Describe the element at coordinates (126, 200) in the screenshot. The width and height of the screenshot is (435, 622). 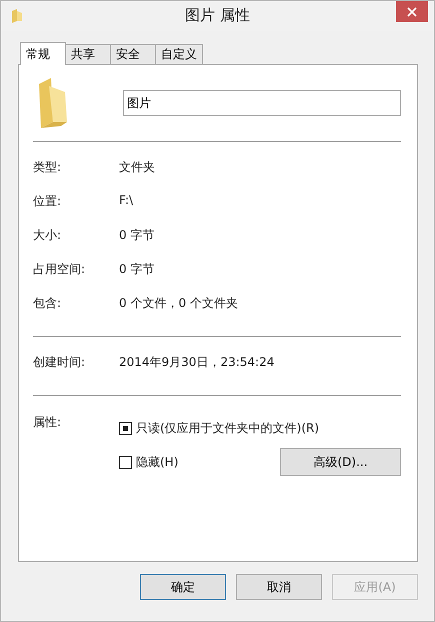
I see `field-value: F:\` at that location.